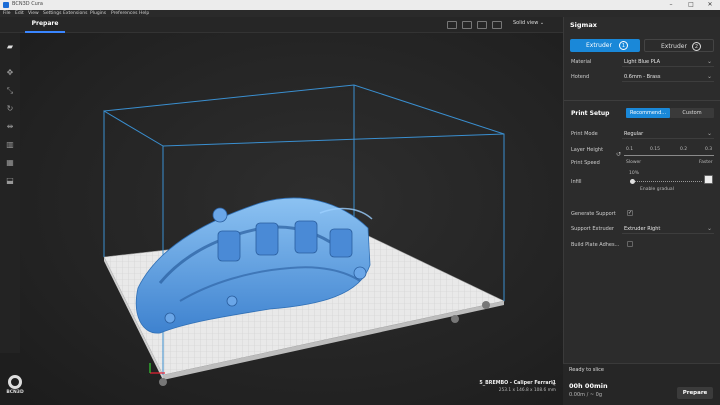 This screenshot has width=720, height=405. Describe the element at coordinates (144, 13) in the screenshot. I see `menu-help: Help` at that location.